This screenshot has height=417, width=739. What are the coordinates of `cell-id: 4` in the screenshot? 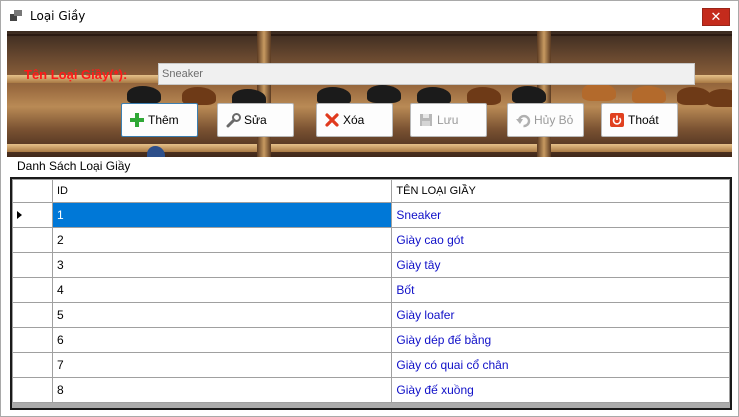 It's located at (222, 290).